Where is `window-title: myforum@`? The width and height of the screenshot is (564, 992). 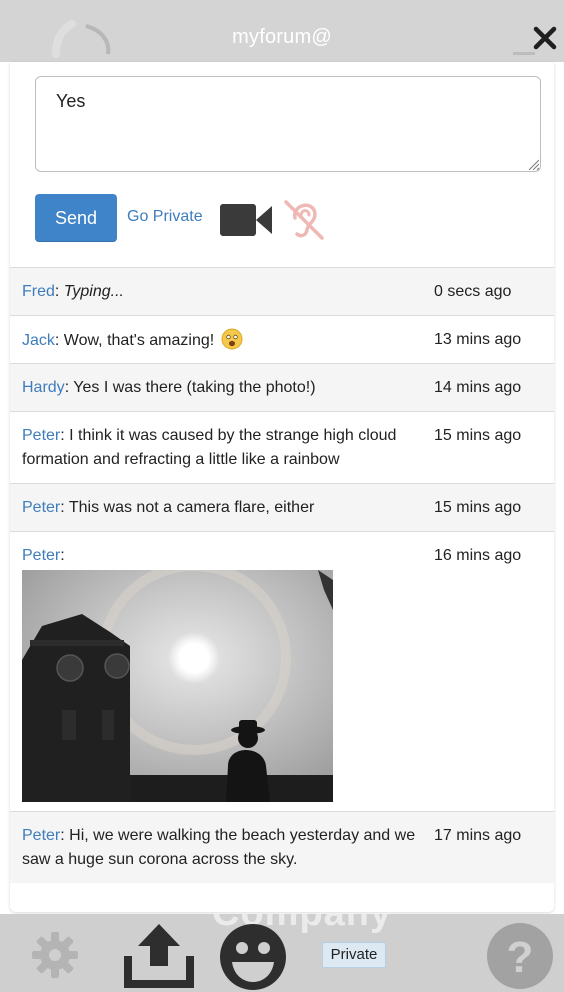
window-title: myforum@ is located at coordinates (282, 37).